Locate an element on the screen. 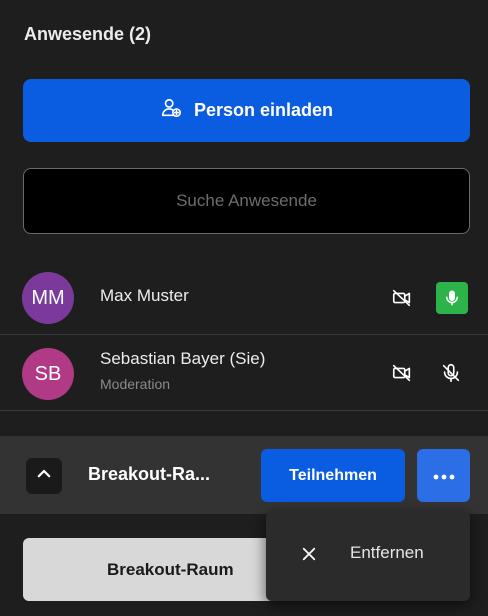 This screenshot has width=488, height=616. invite-person-button: Person einladen is located at coordinates (246, 110).